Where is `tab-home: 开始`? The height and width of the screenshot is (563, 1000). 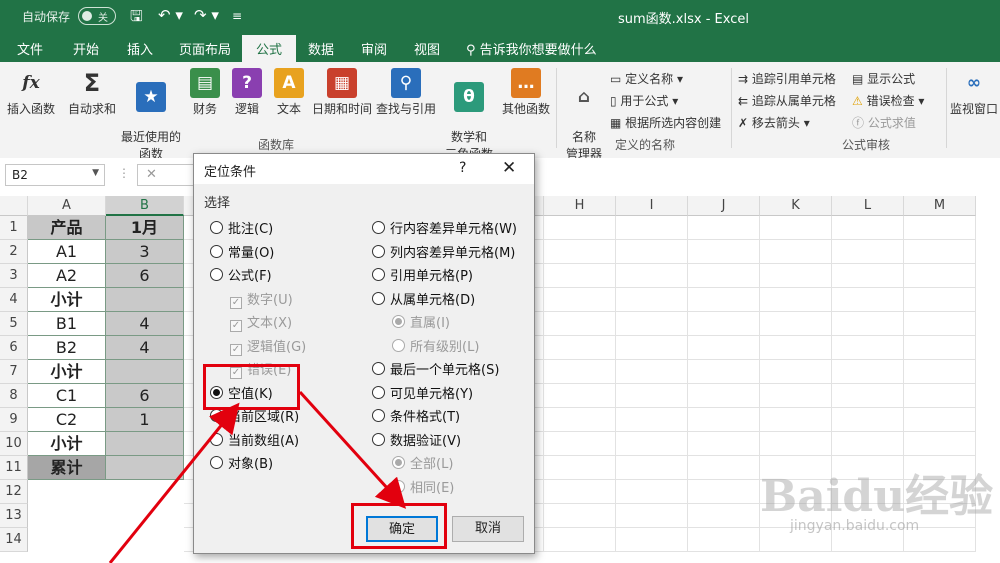
tab-home: 开始 is located at coordinates (86, 48).